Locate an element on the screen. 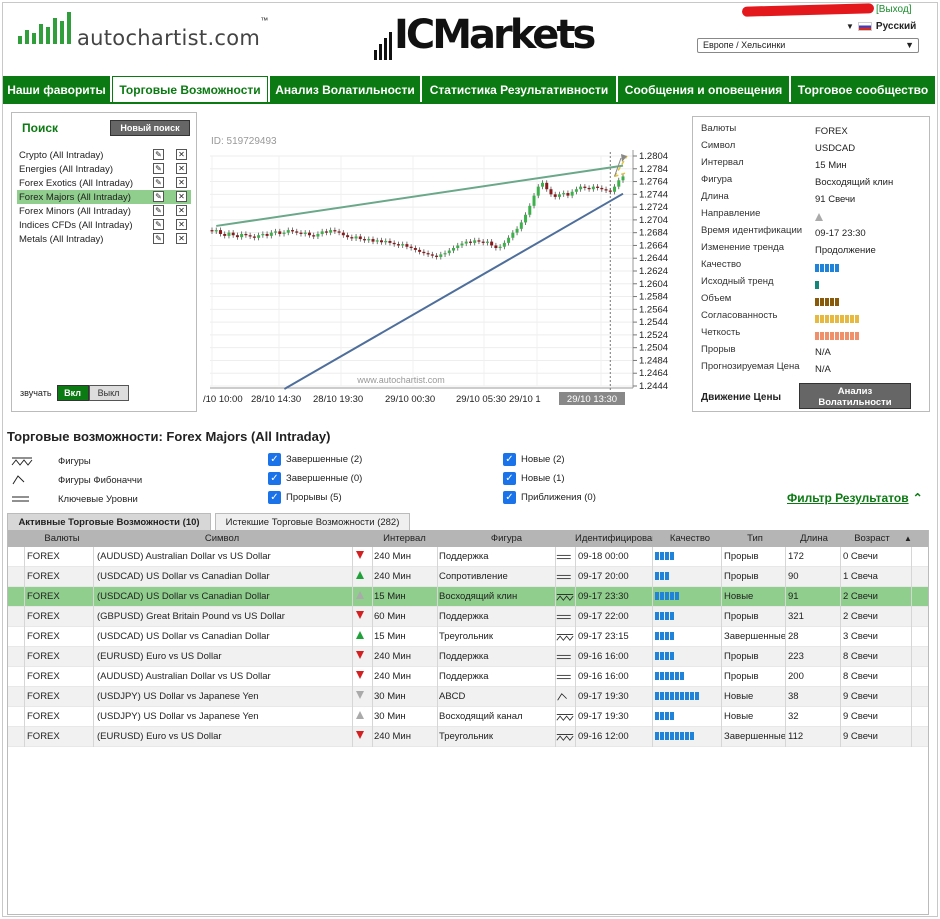 This screenshot has width=940, height=919. tab-trade-opportunities: Торговые Возможности is located at coordinates (190, 89).